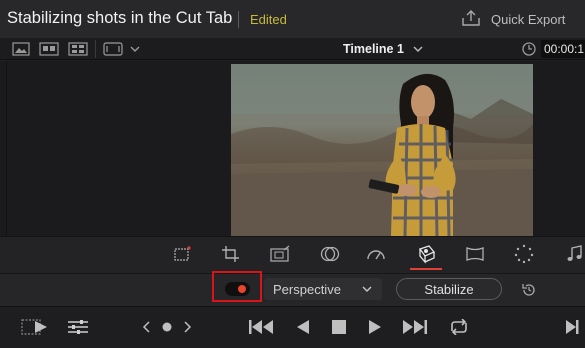  Describe the element at coordinates (78, 49) in the screenshot. I see `multicam-viewer-icon` at that location.